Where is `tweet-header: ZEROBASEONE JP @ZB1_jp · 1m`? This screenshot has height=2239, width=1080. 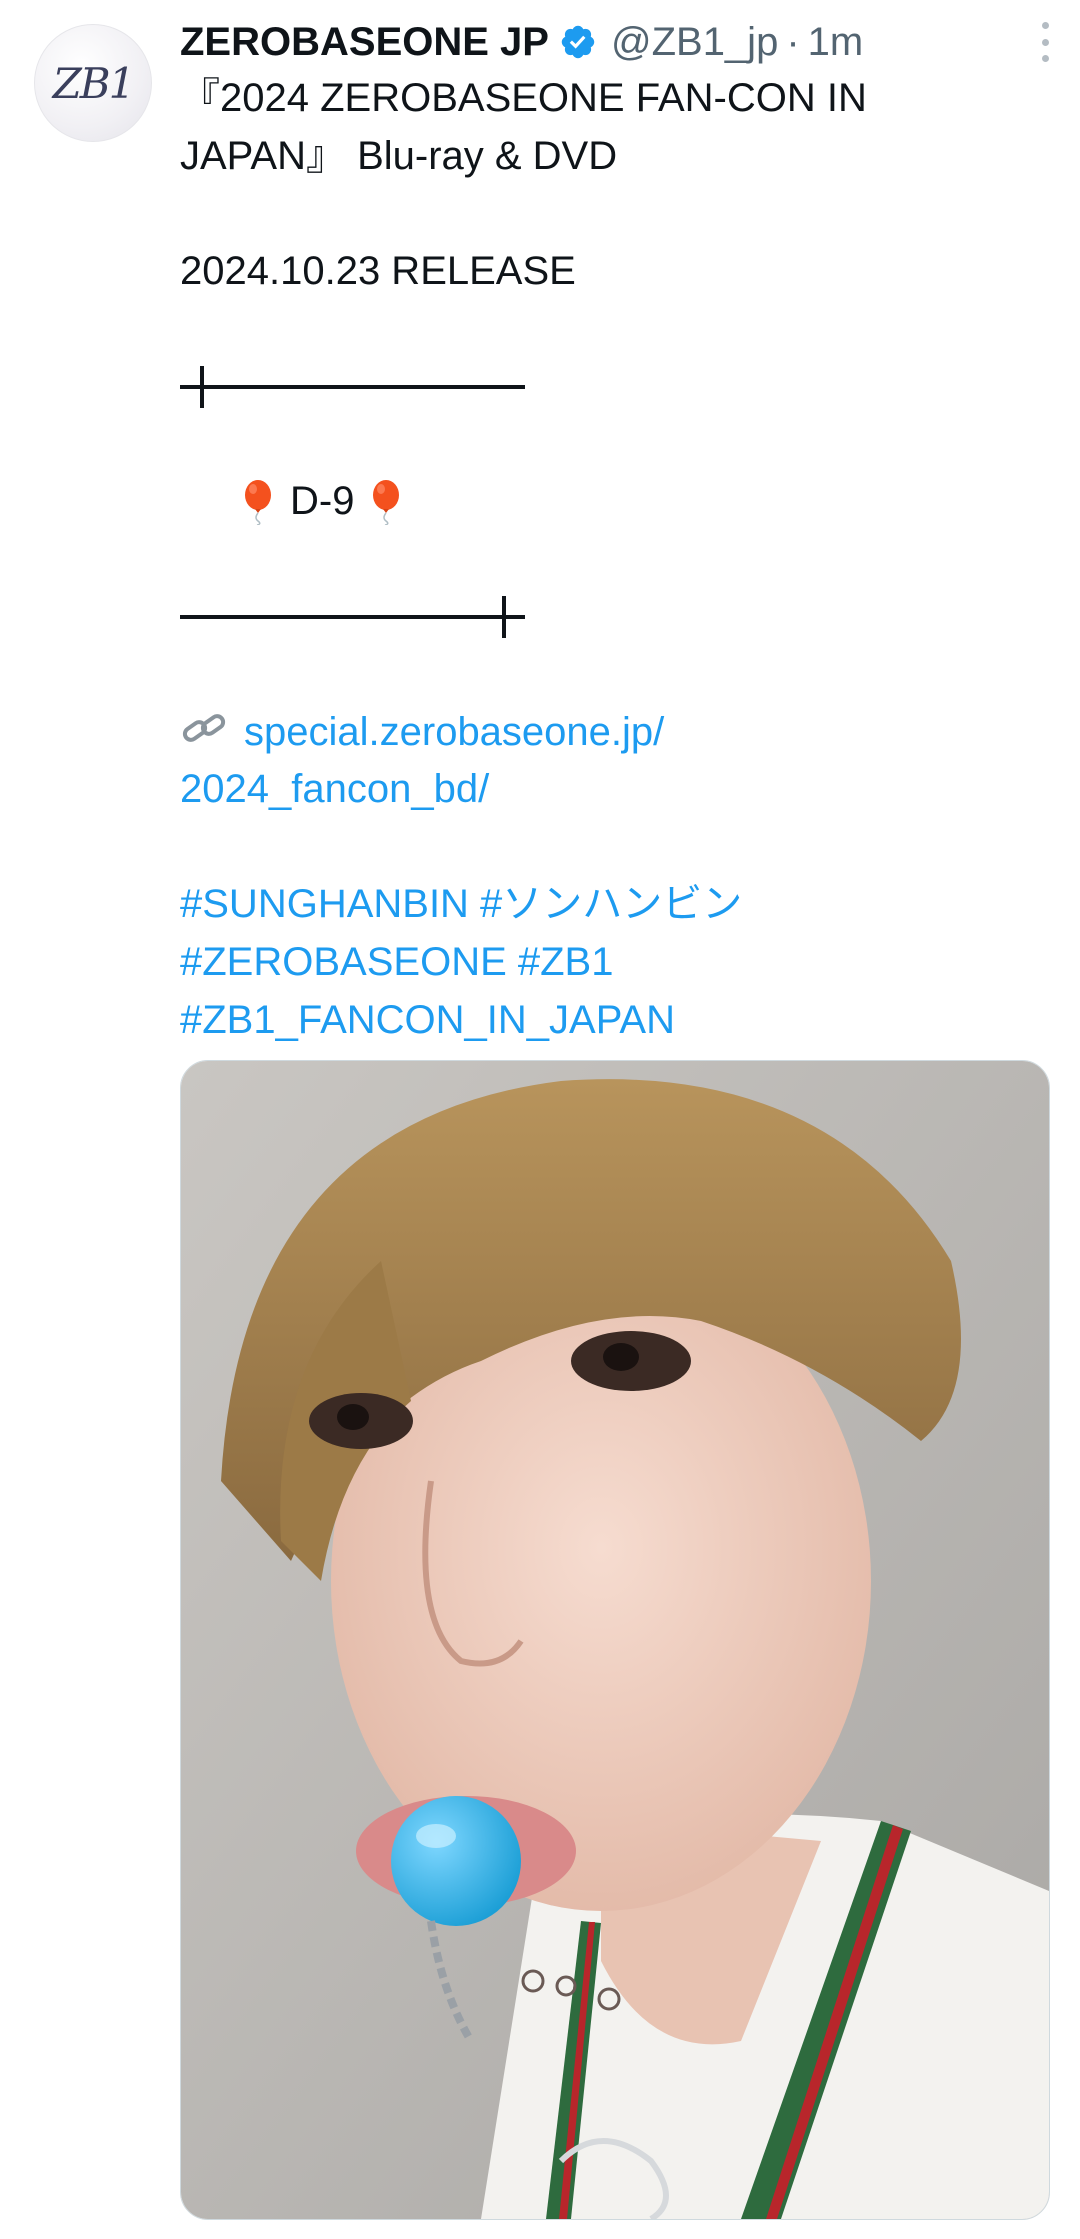
tweet-header: ZEROBASEONE JP @ZB1_jp · 1m is located at coordinates (521, 42).